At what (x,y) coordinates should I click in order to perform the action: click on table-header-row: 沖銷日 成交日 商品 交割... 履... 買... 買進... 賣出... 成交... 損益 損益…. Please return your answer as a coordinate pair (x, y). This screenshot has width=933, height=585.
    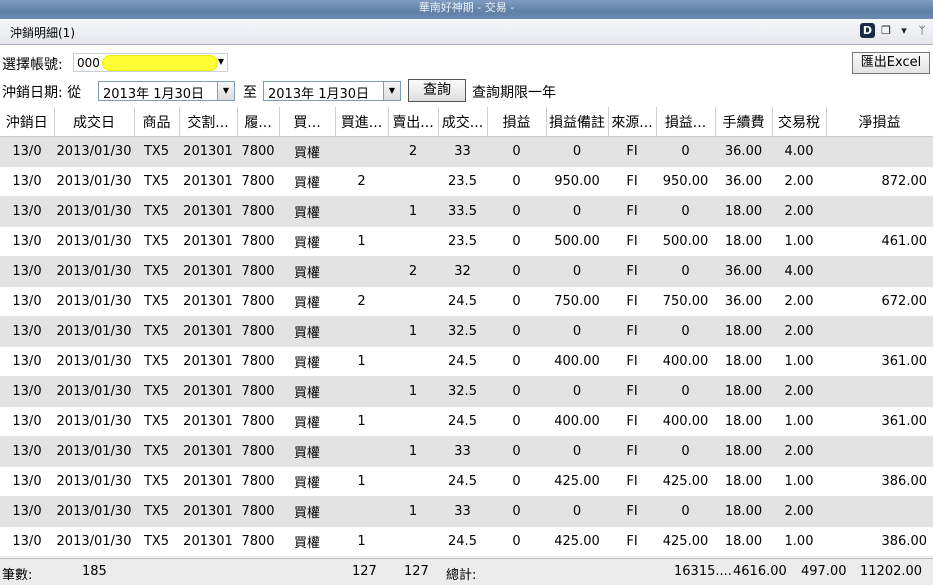
    Looking at the image, I should click on (466, 122).